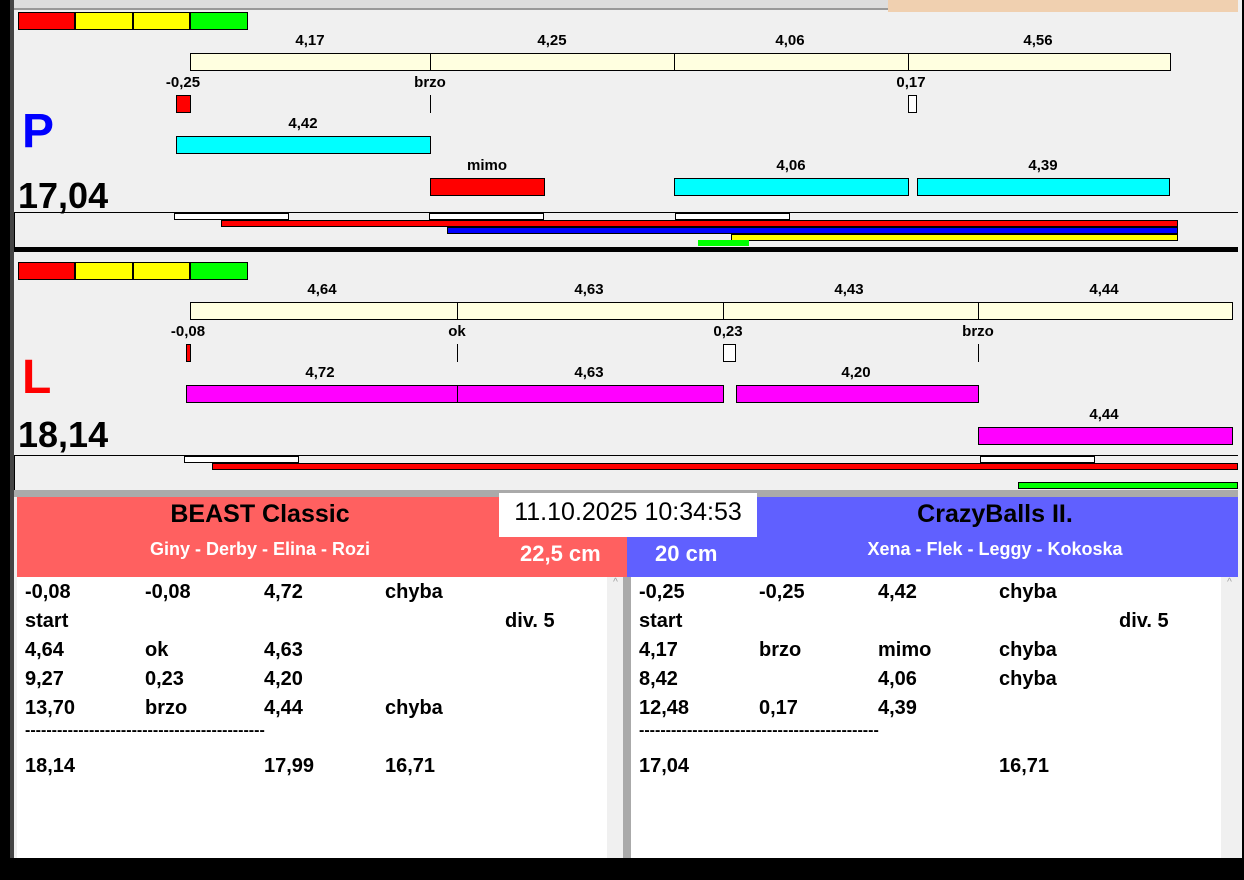 The width and height of the screenshot is (1244, 880). I want to click on total-cell: 17,99, so click(289, 766).